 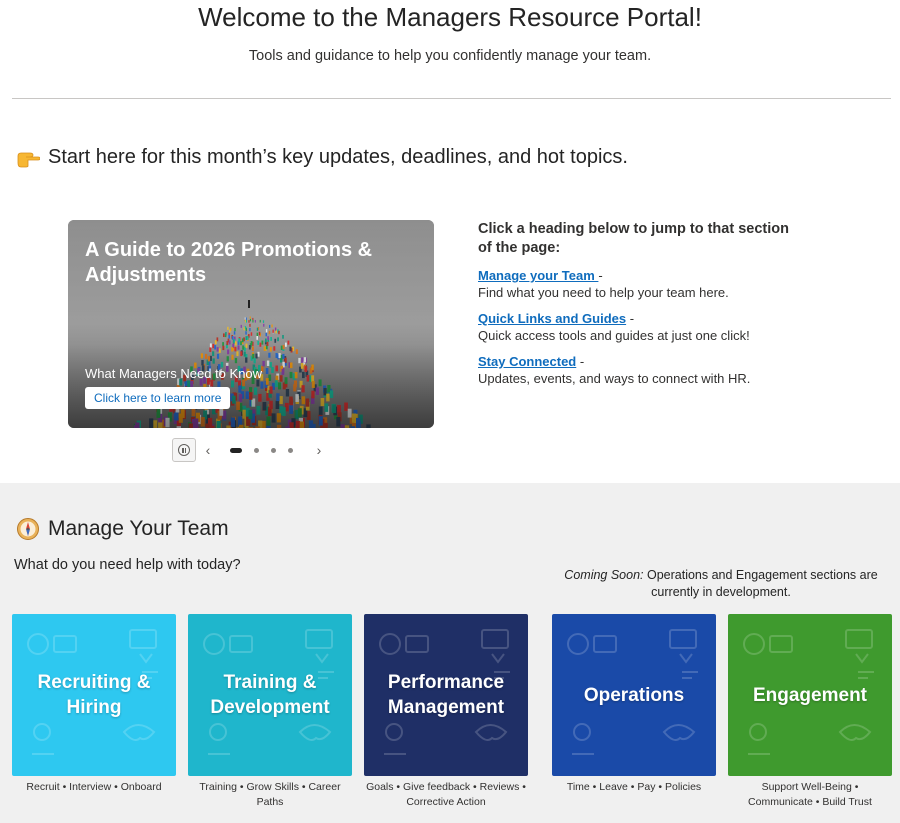 I want to click on pause-button, so click(x=184, y=450).